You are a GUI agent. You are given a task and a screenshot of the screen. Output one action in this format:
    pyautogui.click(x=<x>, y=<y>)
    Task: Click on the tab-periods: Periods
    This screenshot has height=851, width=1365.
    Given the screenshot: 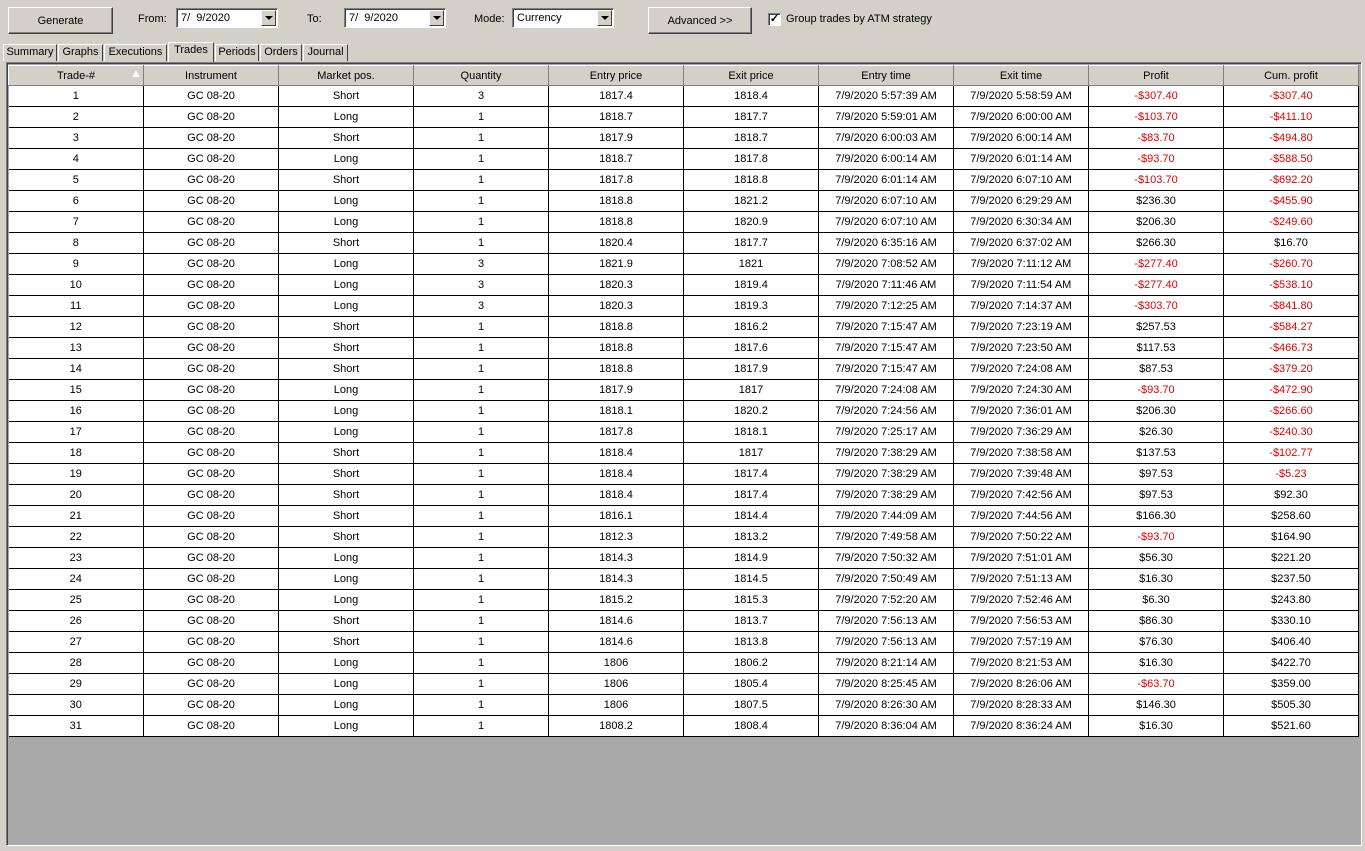 What is the action you would take?
    pyautogui.click(x=237, y=52)
    